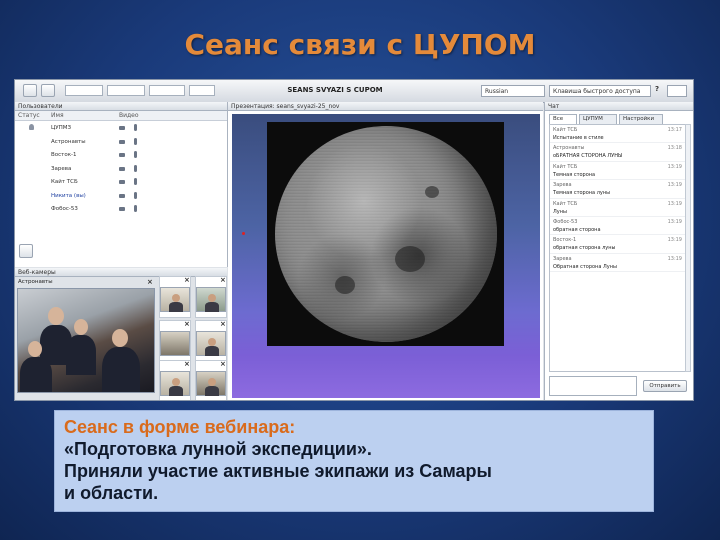  I want to click on chat-message: Зарева 13:19 Обратная сторона Луны, so click(618, 263).